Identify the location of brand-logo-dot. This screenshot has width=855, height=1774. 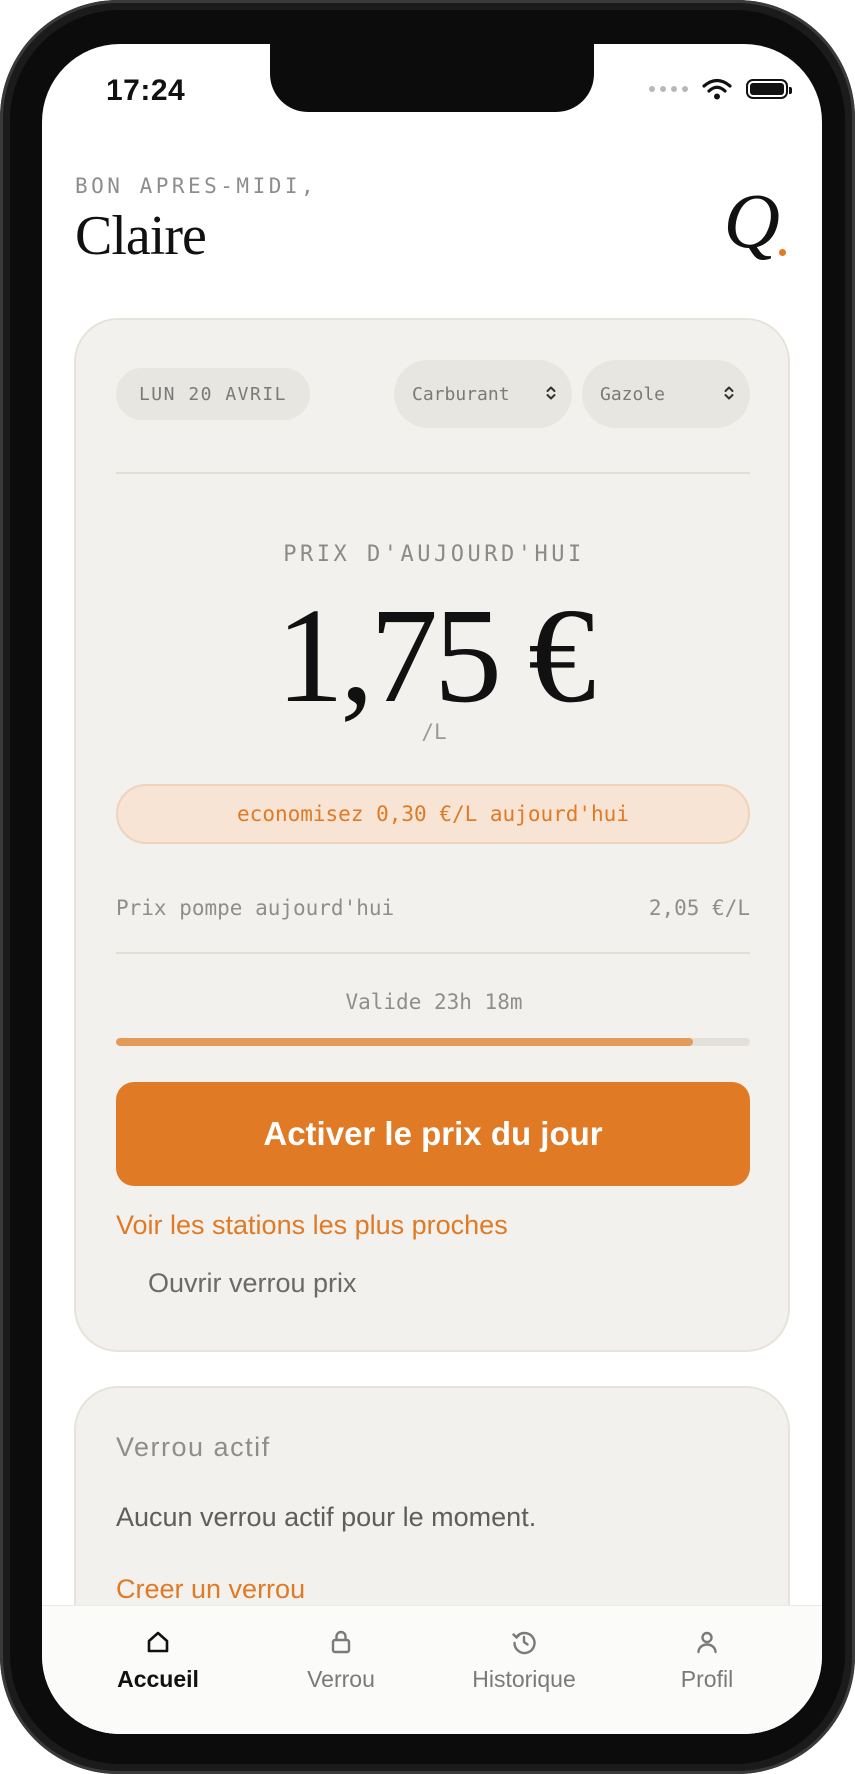
(782, 252).